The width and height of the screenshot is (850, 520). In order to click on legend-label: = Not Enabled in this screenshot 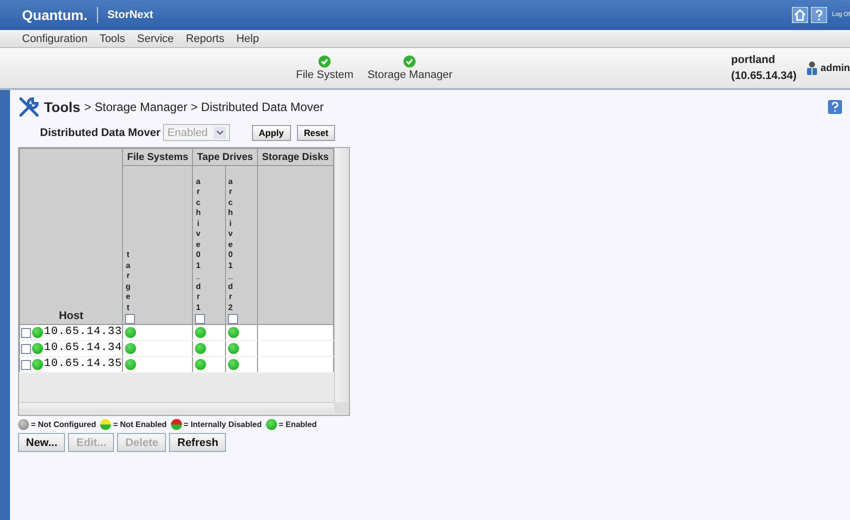, I will do `click(140, 424)`.